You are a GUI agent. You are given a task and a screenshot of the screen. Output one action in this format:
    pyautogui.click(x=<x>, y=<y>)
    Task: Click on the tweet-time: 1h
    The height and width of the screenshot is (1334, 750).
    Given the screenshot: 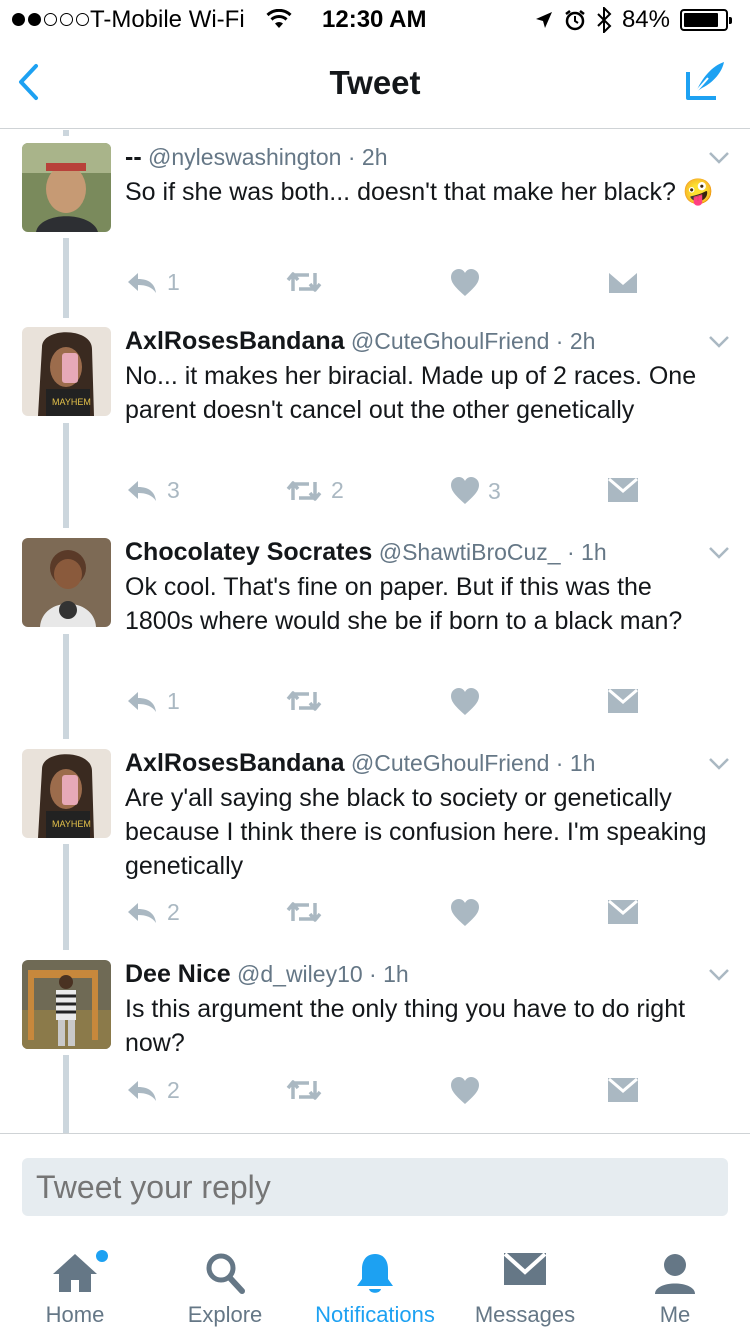 What is the action you would take?
    pyautogui.click(x=594, y=552)
    